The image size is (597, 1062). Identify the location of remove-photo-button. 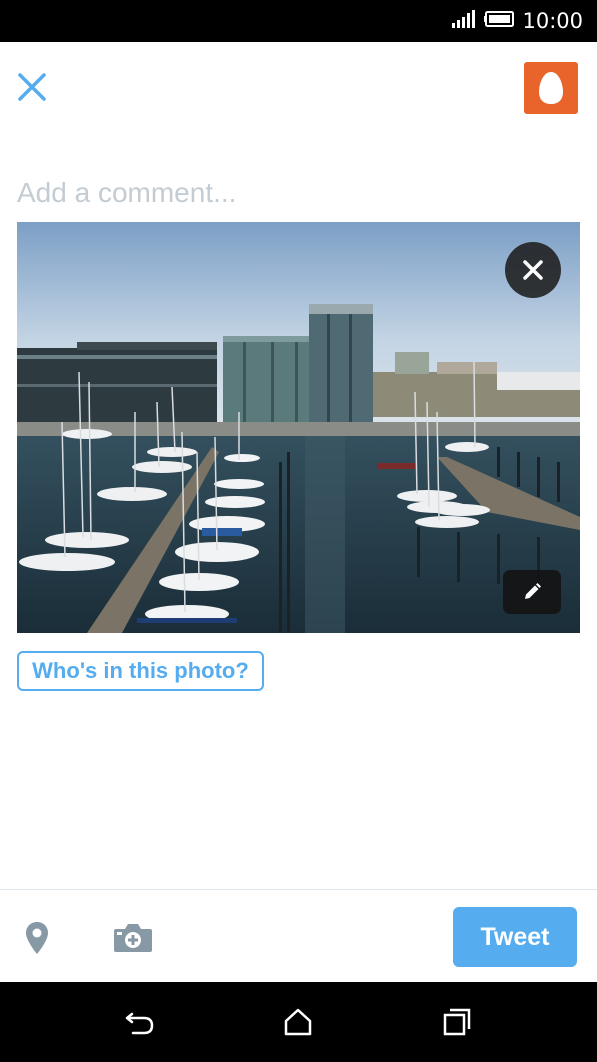
(533, 270).